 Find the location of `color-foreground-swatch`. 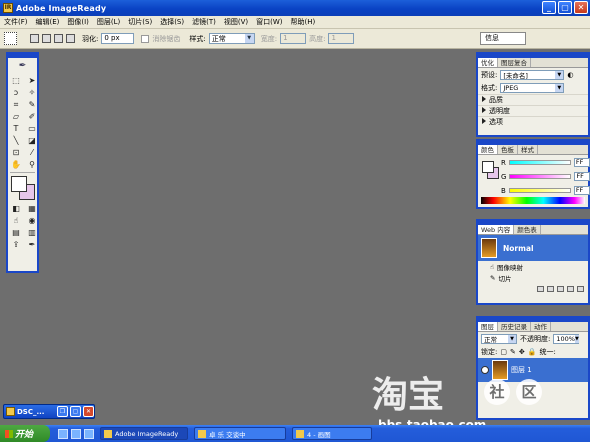

color-foreground-swatch is located at coordinates (488, 167).